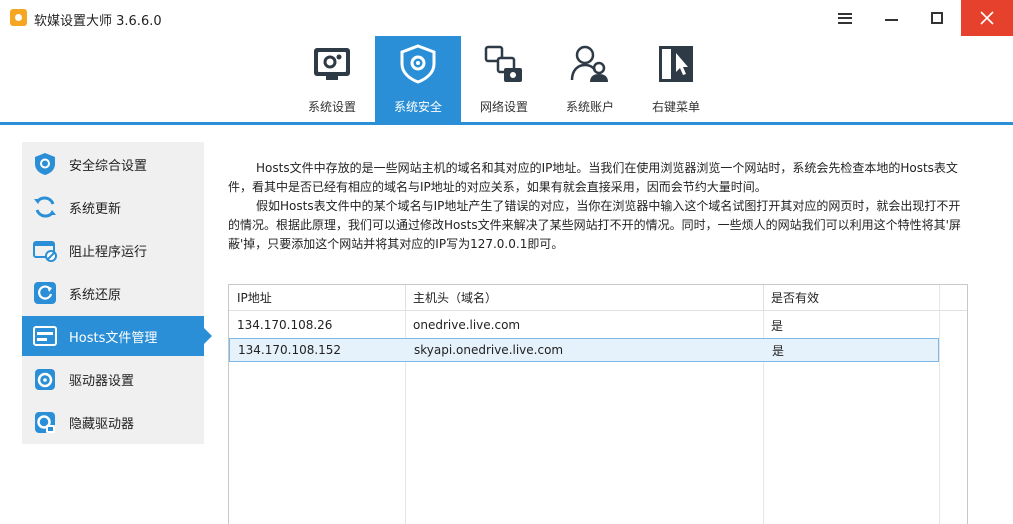 The width and height of the screenshot is (1013, 524). Describe the element at coordinates (467, 325) in the screenshot. I see `cell-host: onedrive.live.com` at that location.